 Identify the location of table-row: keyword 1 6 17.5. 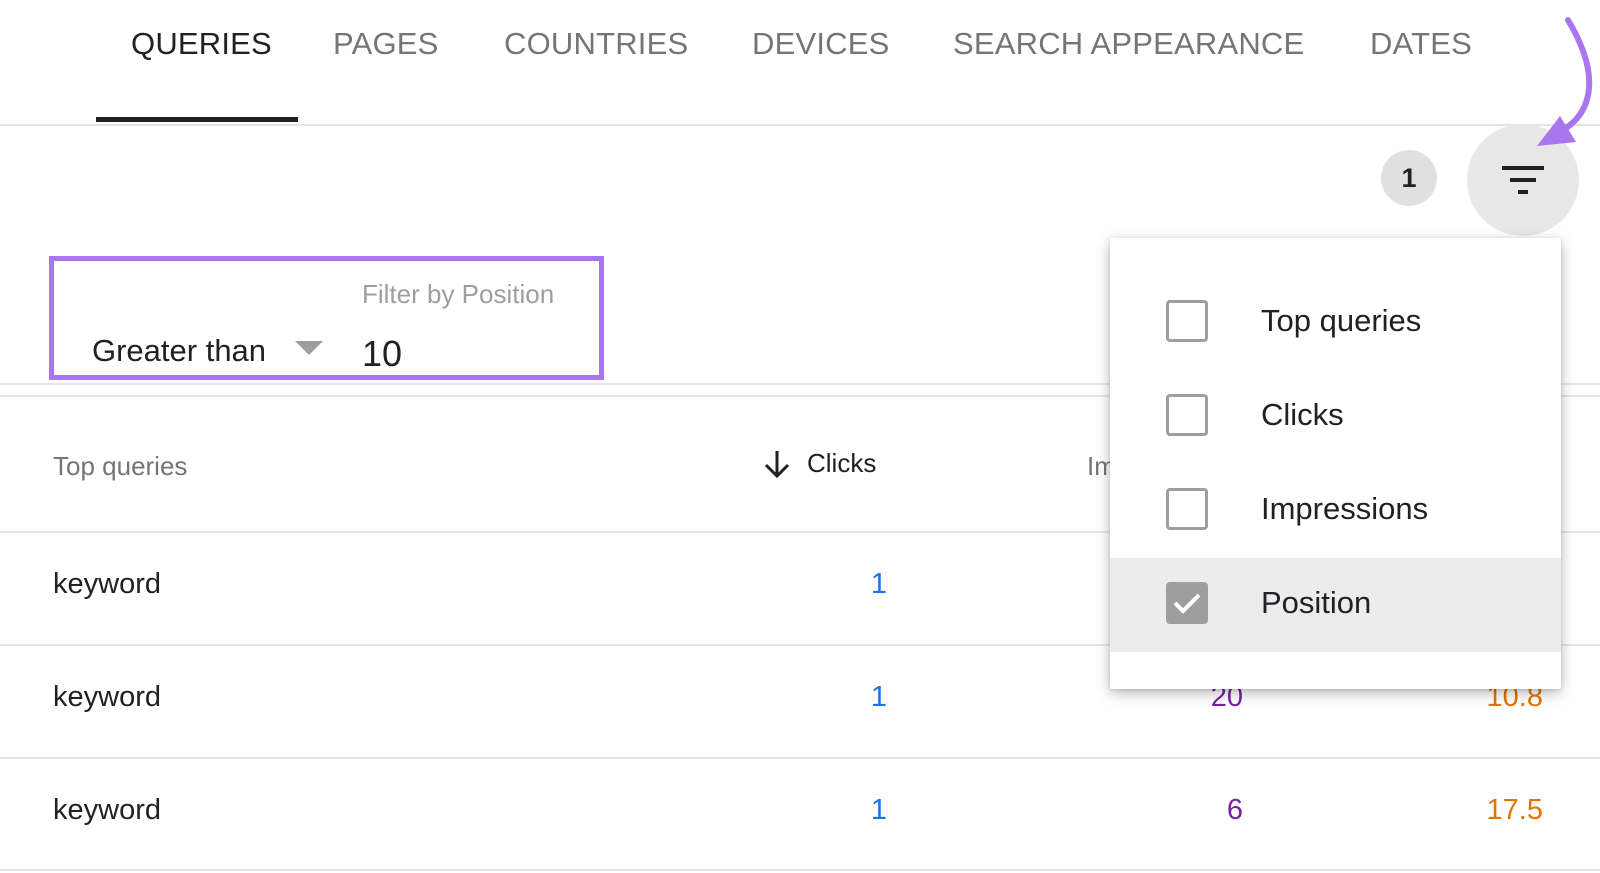
(800, 813).